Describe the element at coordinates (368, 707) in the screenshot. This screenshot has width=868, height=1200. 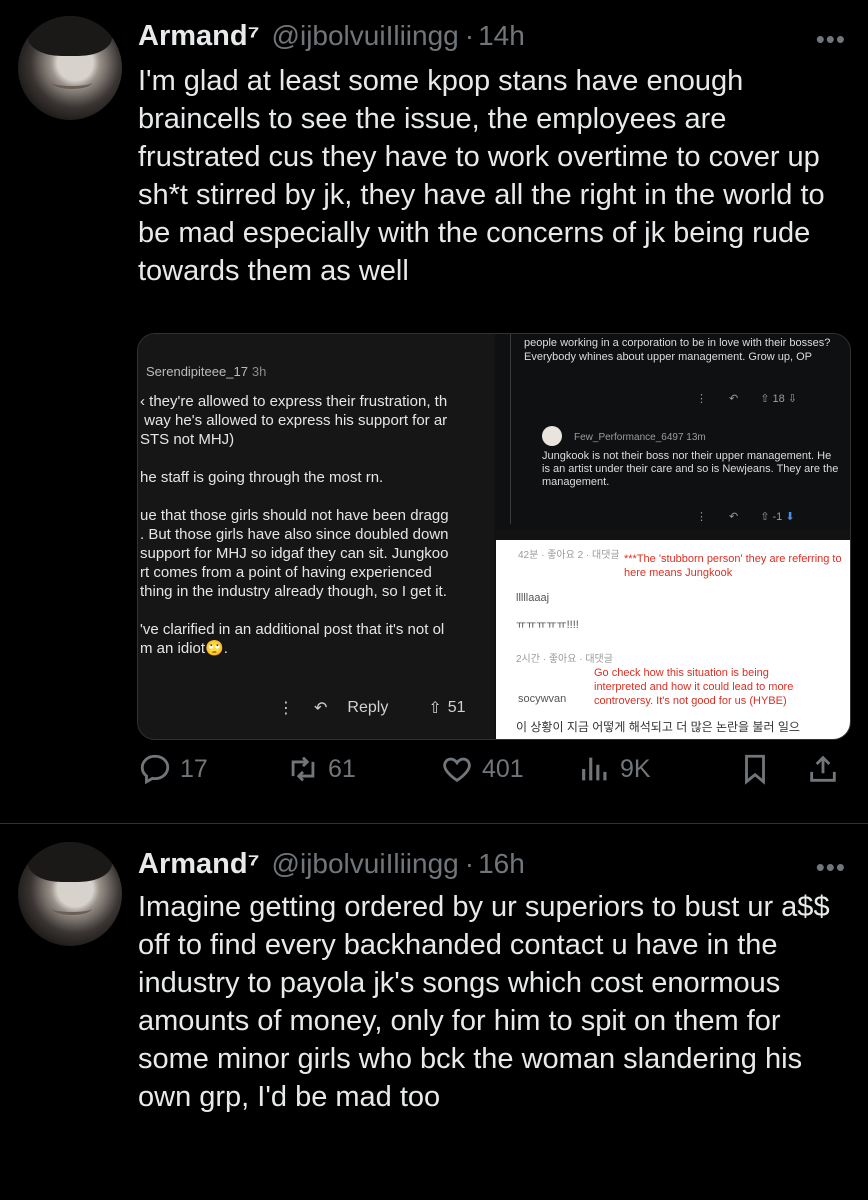
I see `reply-label: Reply` at that location.